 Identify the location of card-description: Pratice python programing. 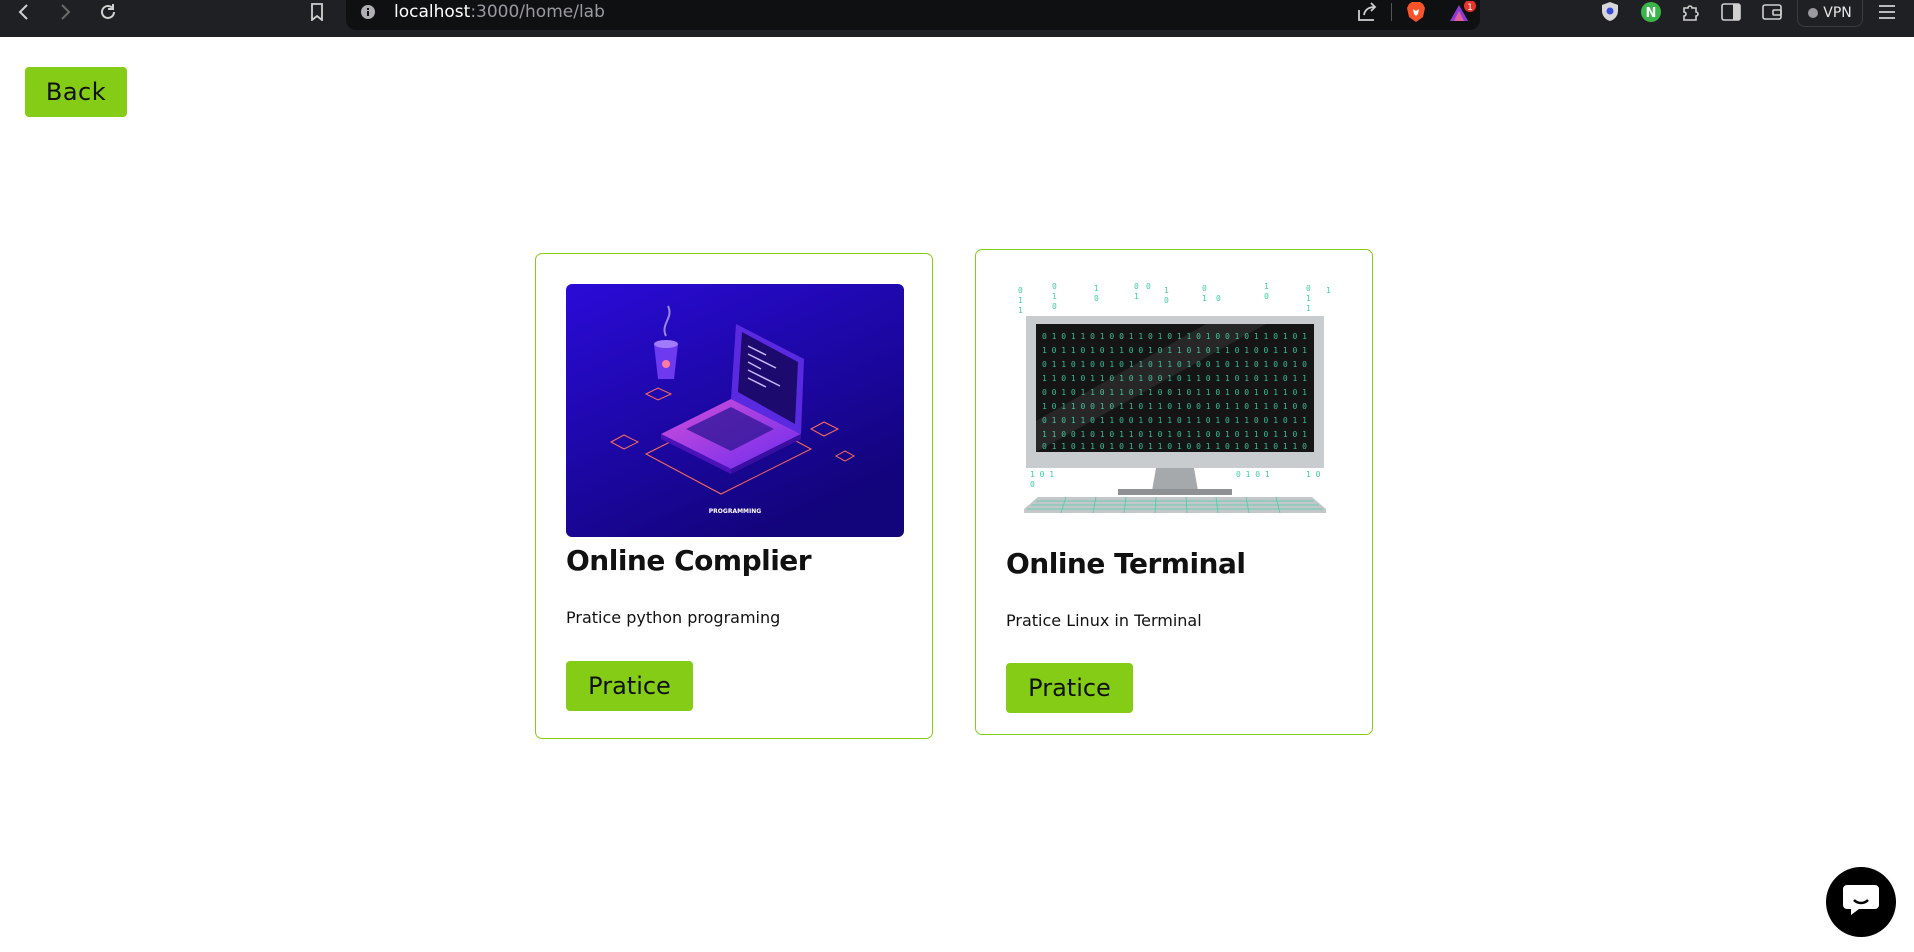
(673, 617).